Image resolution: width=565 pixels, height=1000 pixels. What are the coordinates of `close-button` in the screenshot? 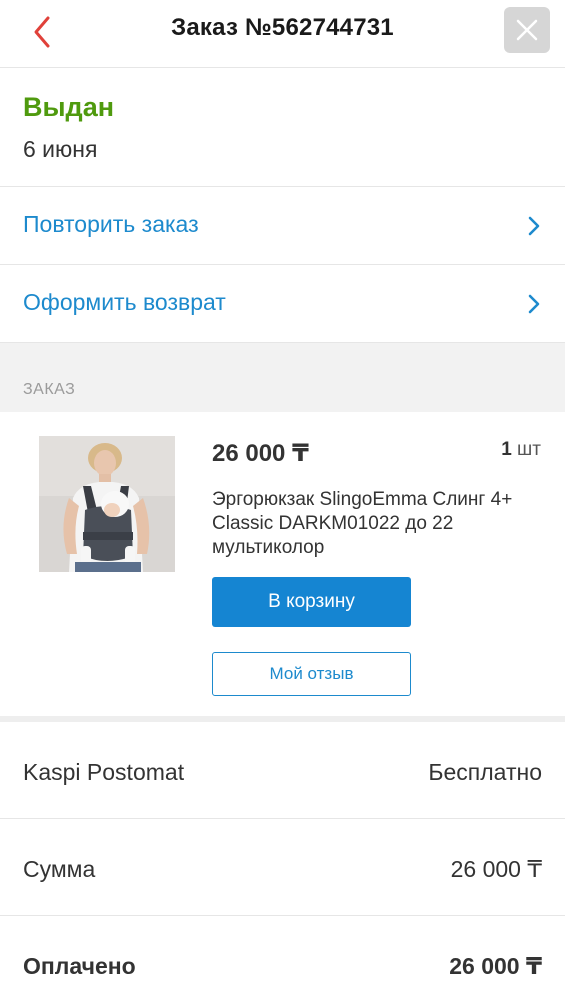 It's located at (527, 30).